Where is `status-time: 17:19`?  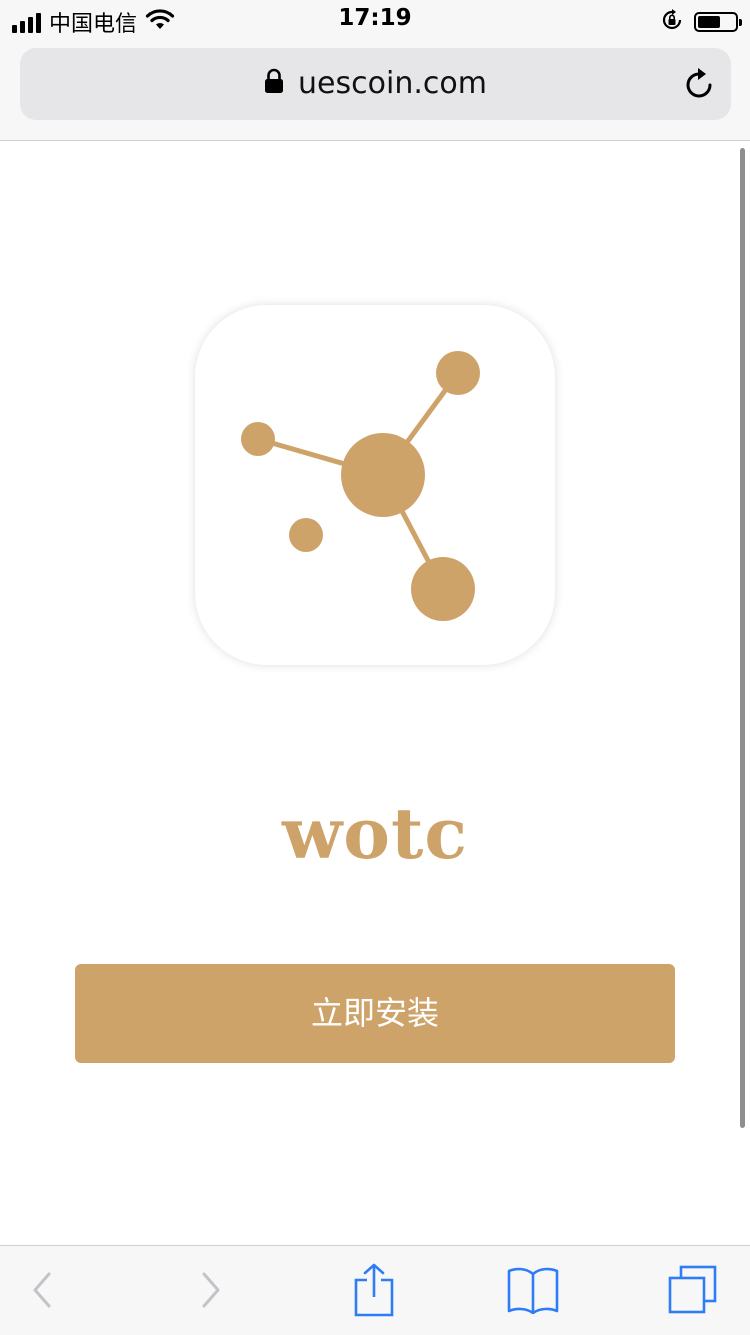
status-time: 17:19 is located at coordinates (375, 18).